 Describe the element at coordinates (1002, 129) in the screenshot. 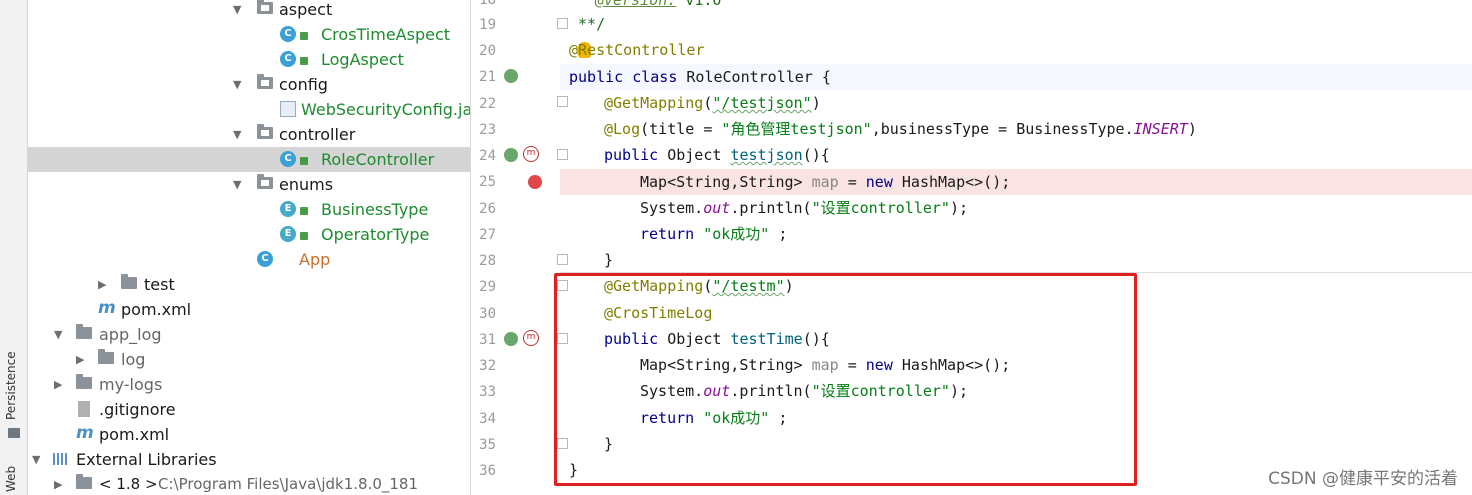

I see `code-text: ,businessType = BusinessType.` at that location.